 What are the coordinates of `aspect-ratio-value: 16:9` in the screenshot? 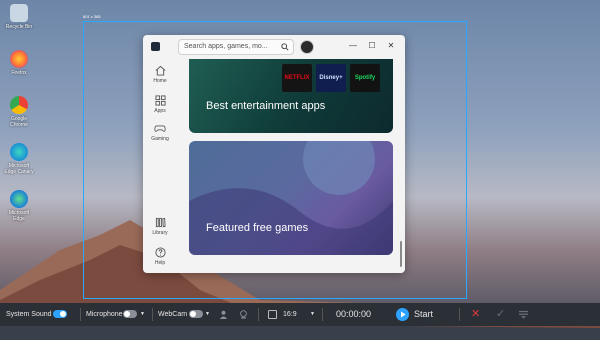 It's located at (290, 314).